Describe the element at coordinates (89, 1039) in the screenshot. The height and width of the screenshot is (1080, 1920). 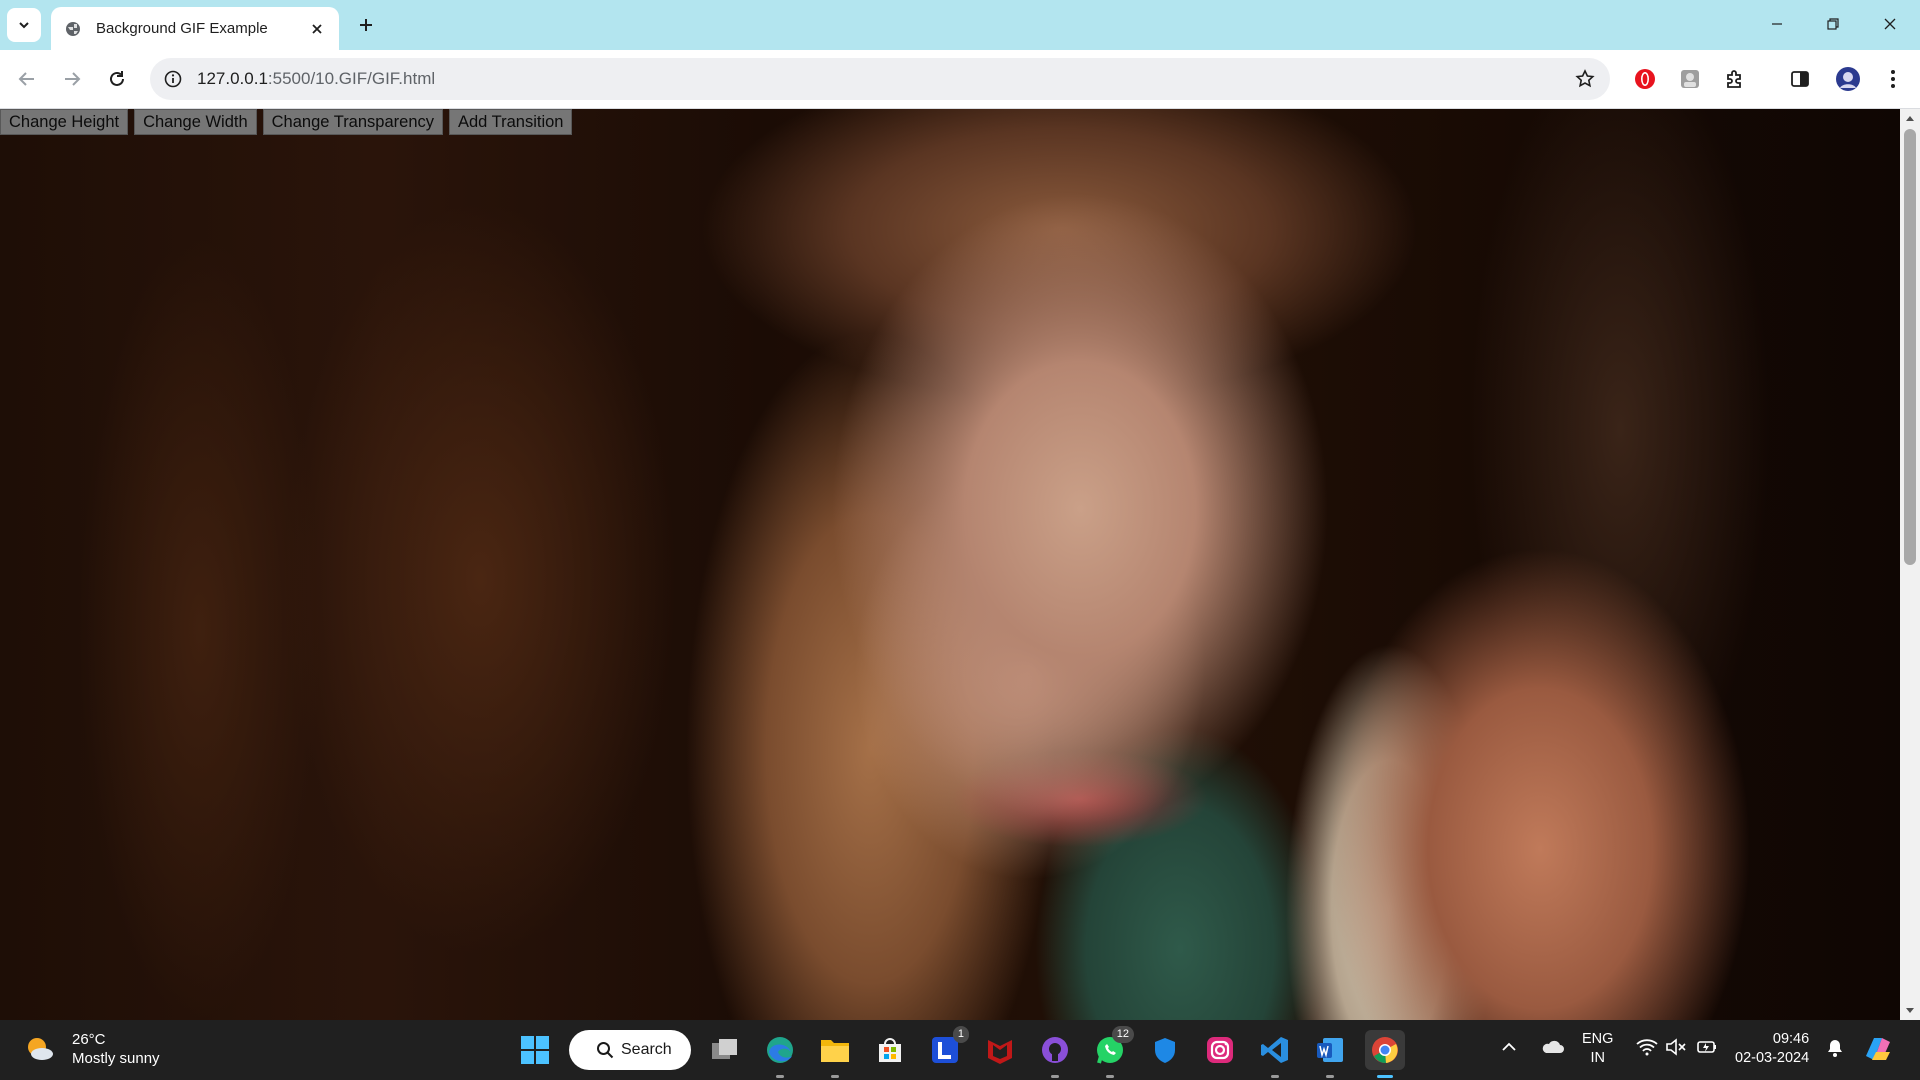
I see `weather-temperature: 26°C` at that location.